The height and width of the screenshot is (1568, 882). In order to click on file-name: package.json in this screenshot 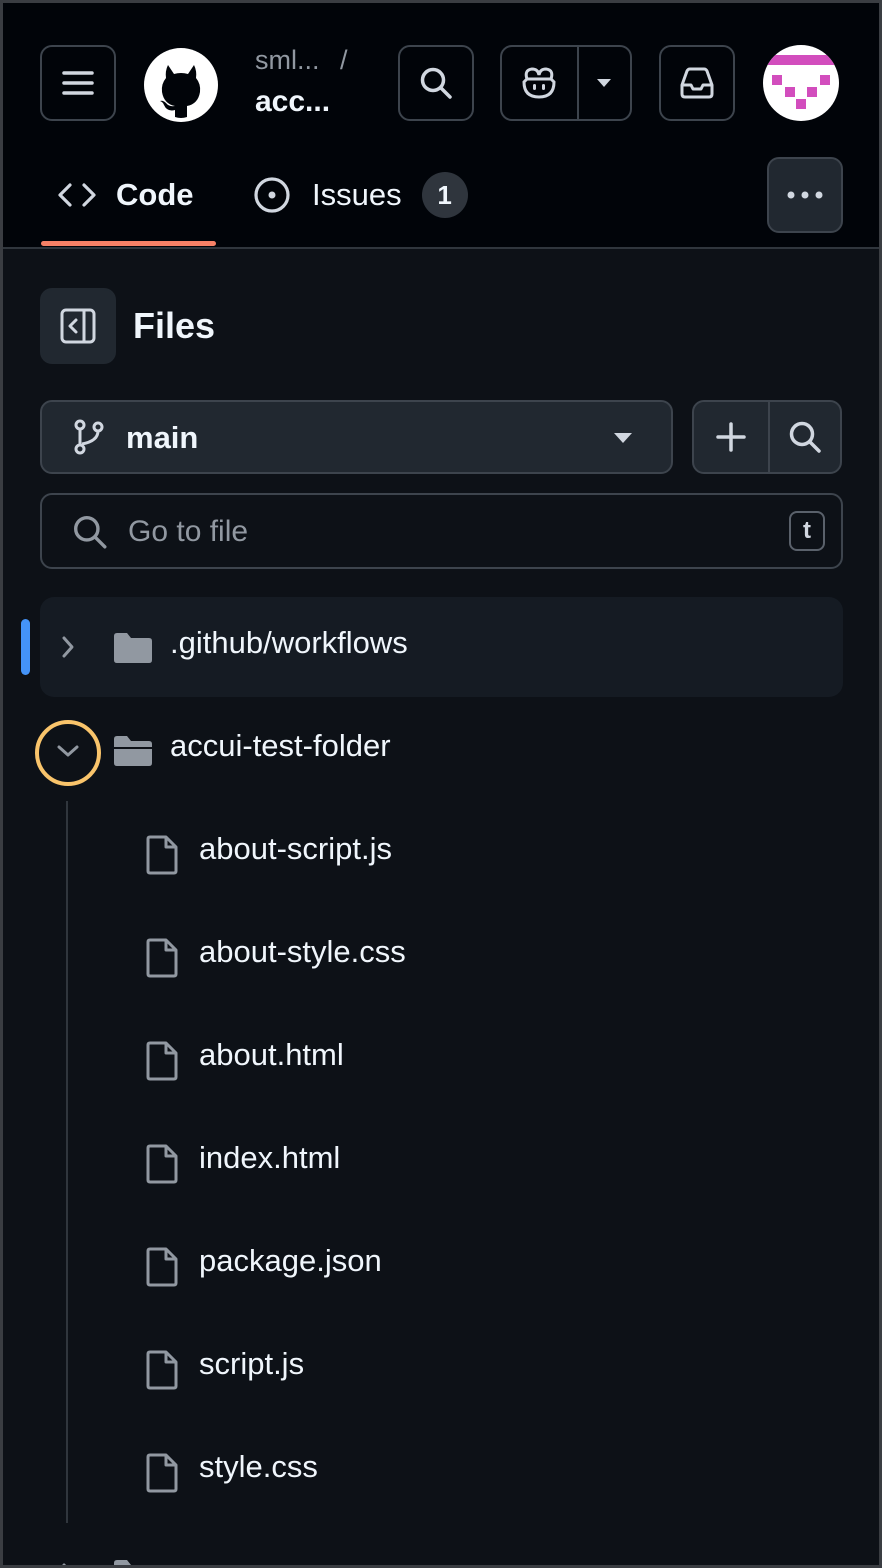, I will do `click(290, 1260)`.